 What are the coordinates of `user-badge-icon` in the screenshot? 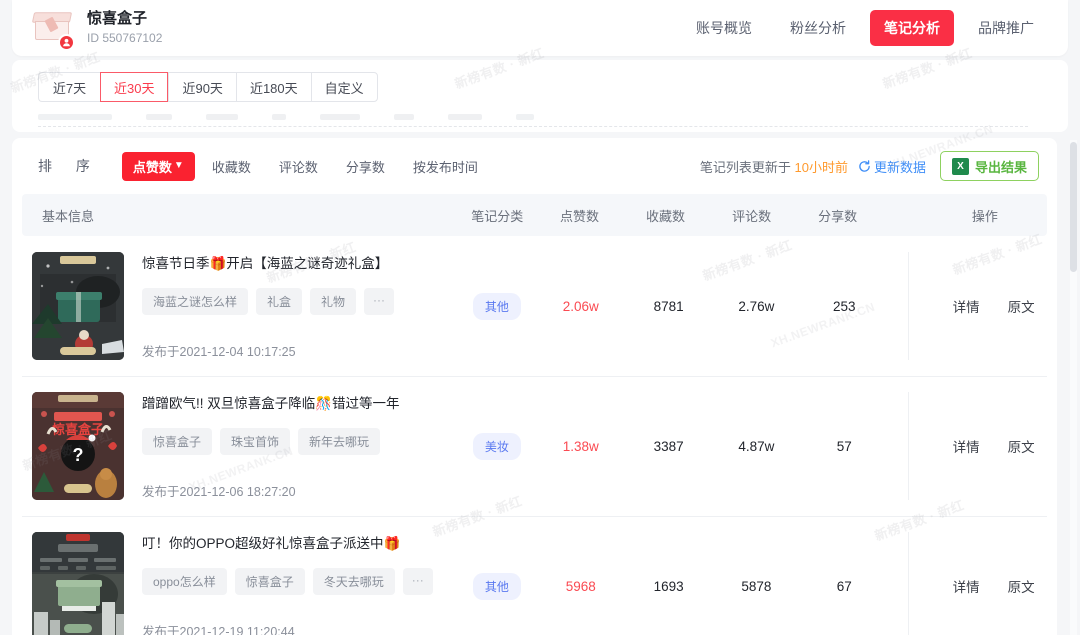 It's located at (66, 42).